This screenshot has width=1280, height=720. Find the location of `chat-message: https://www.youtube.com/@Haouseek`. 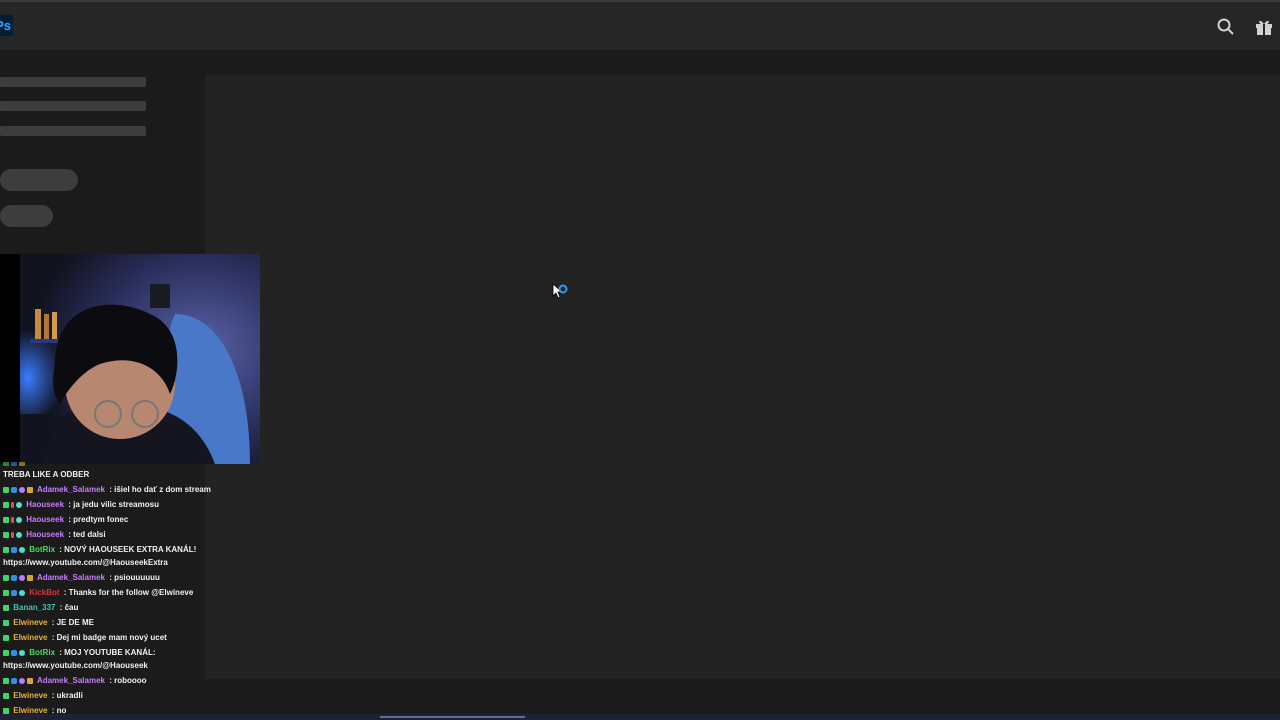

chat-message: https://www.youtube.com/@Haouseek is located at coordinates (75, 665).